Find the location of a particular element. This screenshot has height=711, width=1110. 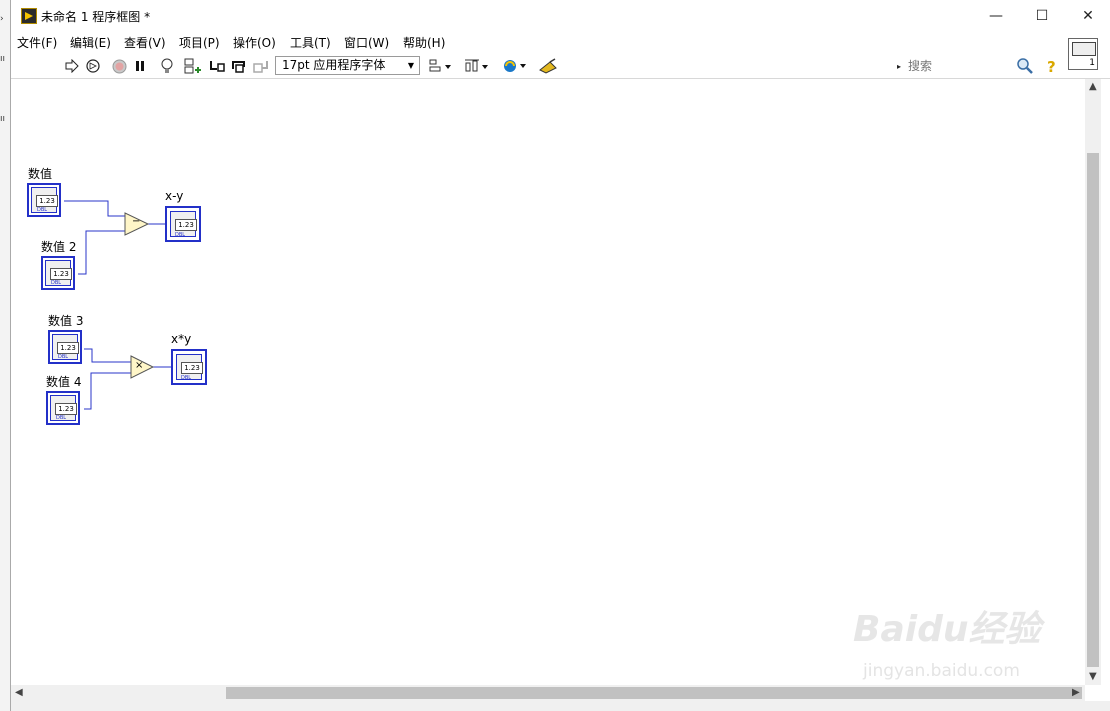

terminal-label: 数值 4 is located at coordinates (64, 382).